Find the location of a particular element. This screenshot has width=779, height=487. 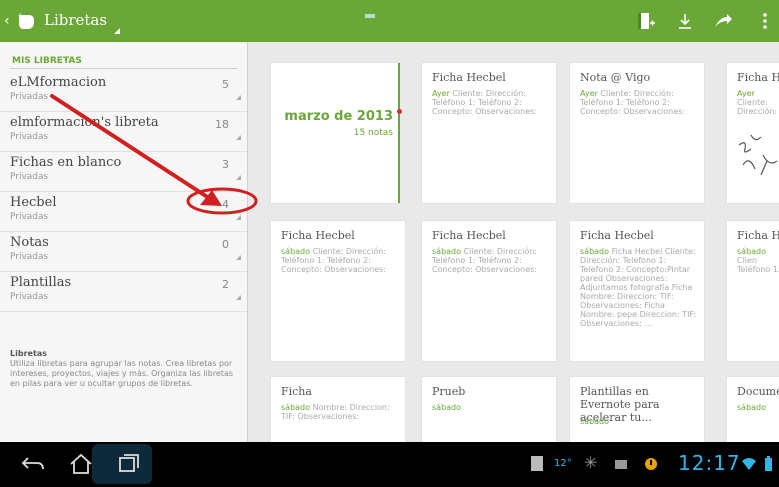

back-chevron-icon: ‹ is located at coordinates (7, 21).